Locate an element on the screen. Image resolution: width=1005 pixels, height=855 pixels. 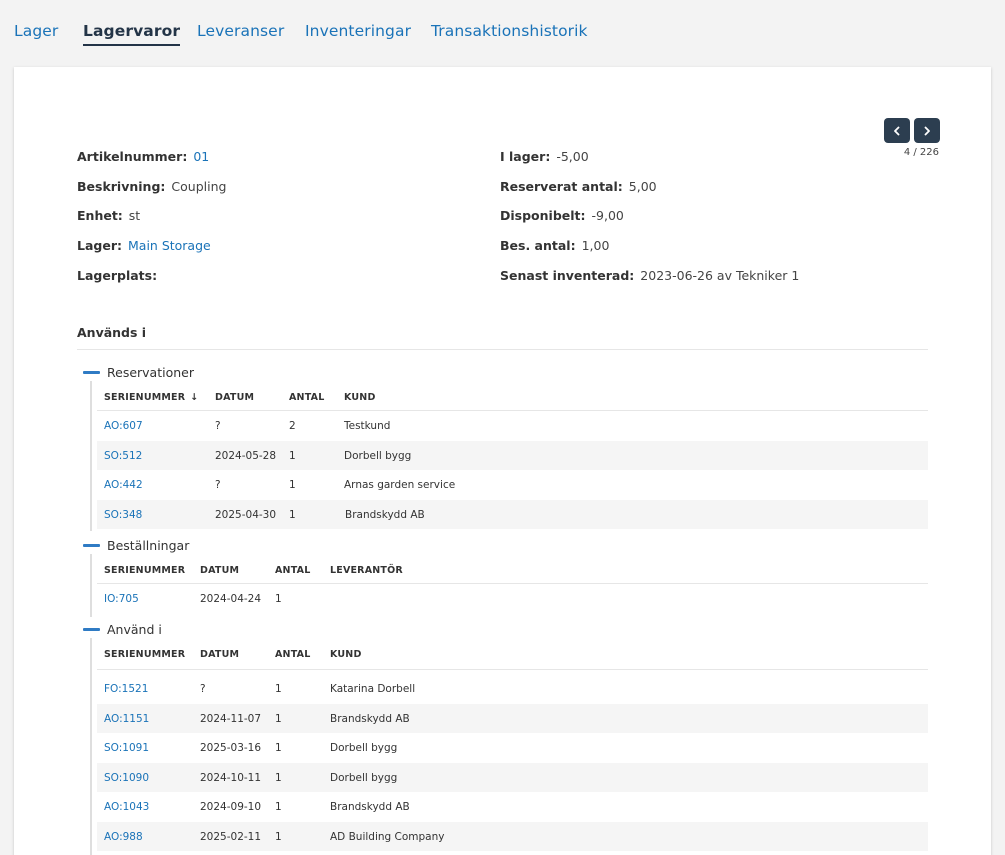
artikelnummer-link: 01 is located at coordinates (201, 156).